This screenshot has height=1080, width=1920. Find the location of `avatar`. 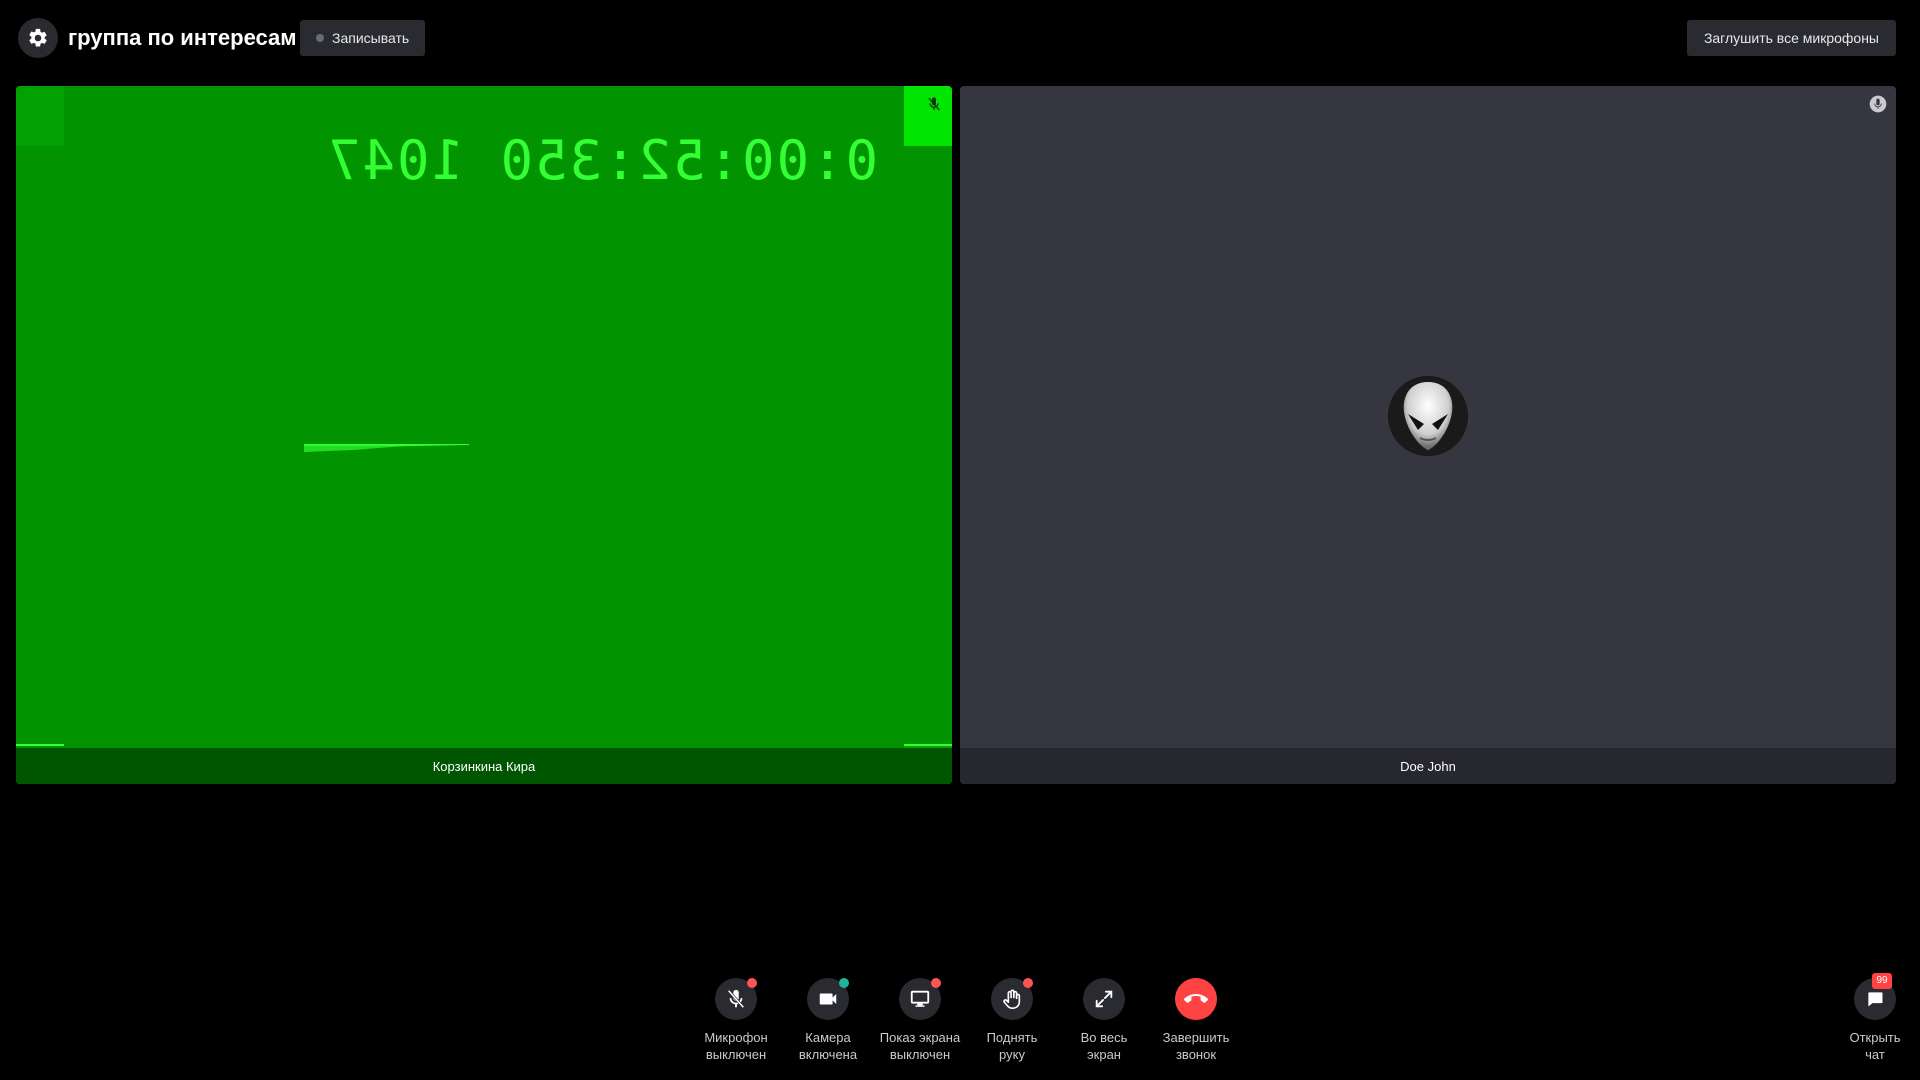

avatar is located at coordinates (1428, 416).